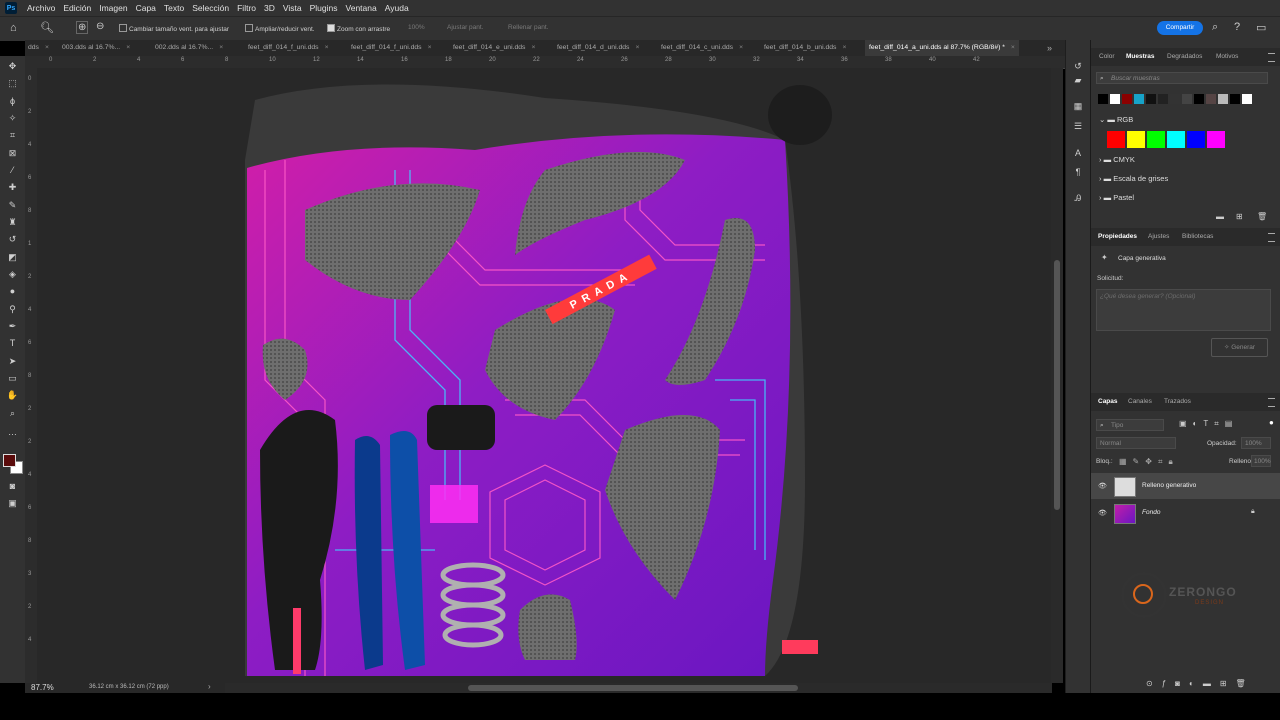 The width and height of the screenshot is (1280, 720). Describe the element at coordinates (633, 688) in the screenshot. I see `horizontal-scroll-thumb` at that location.